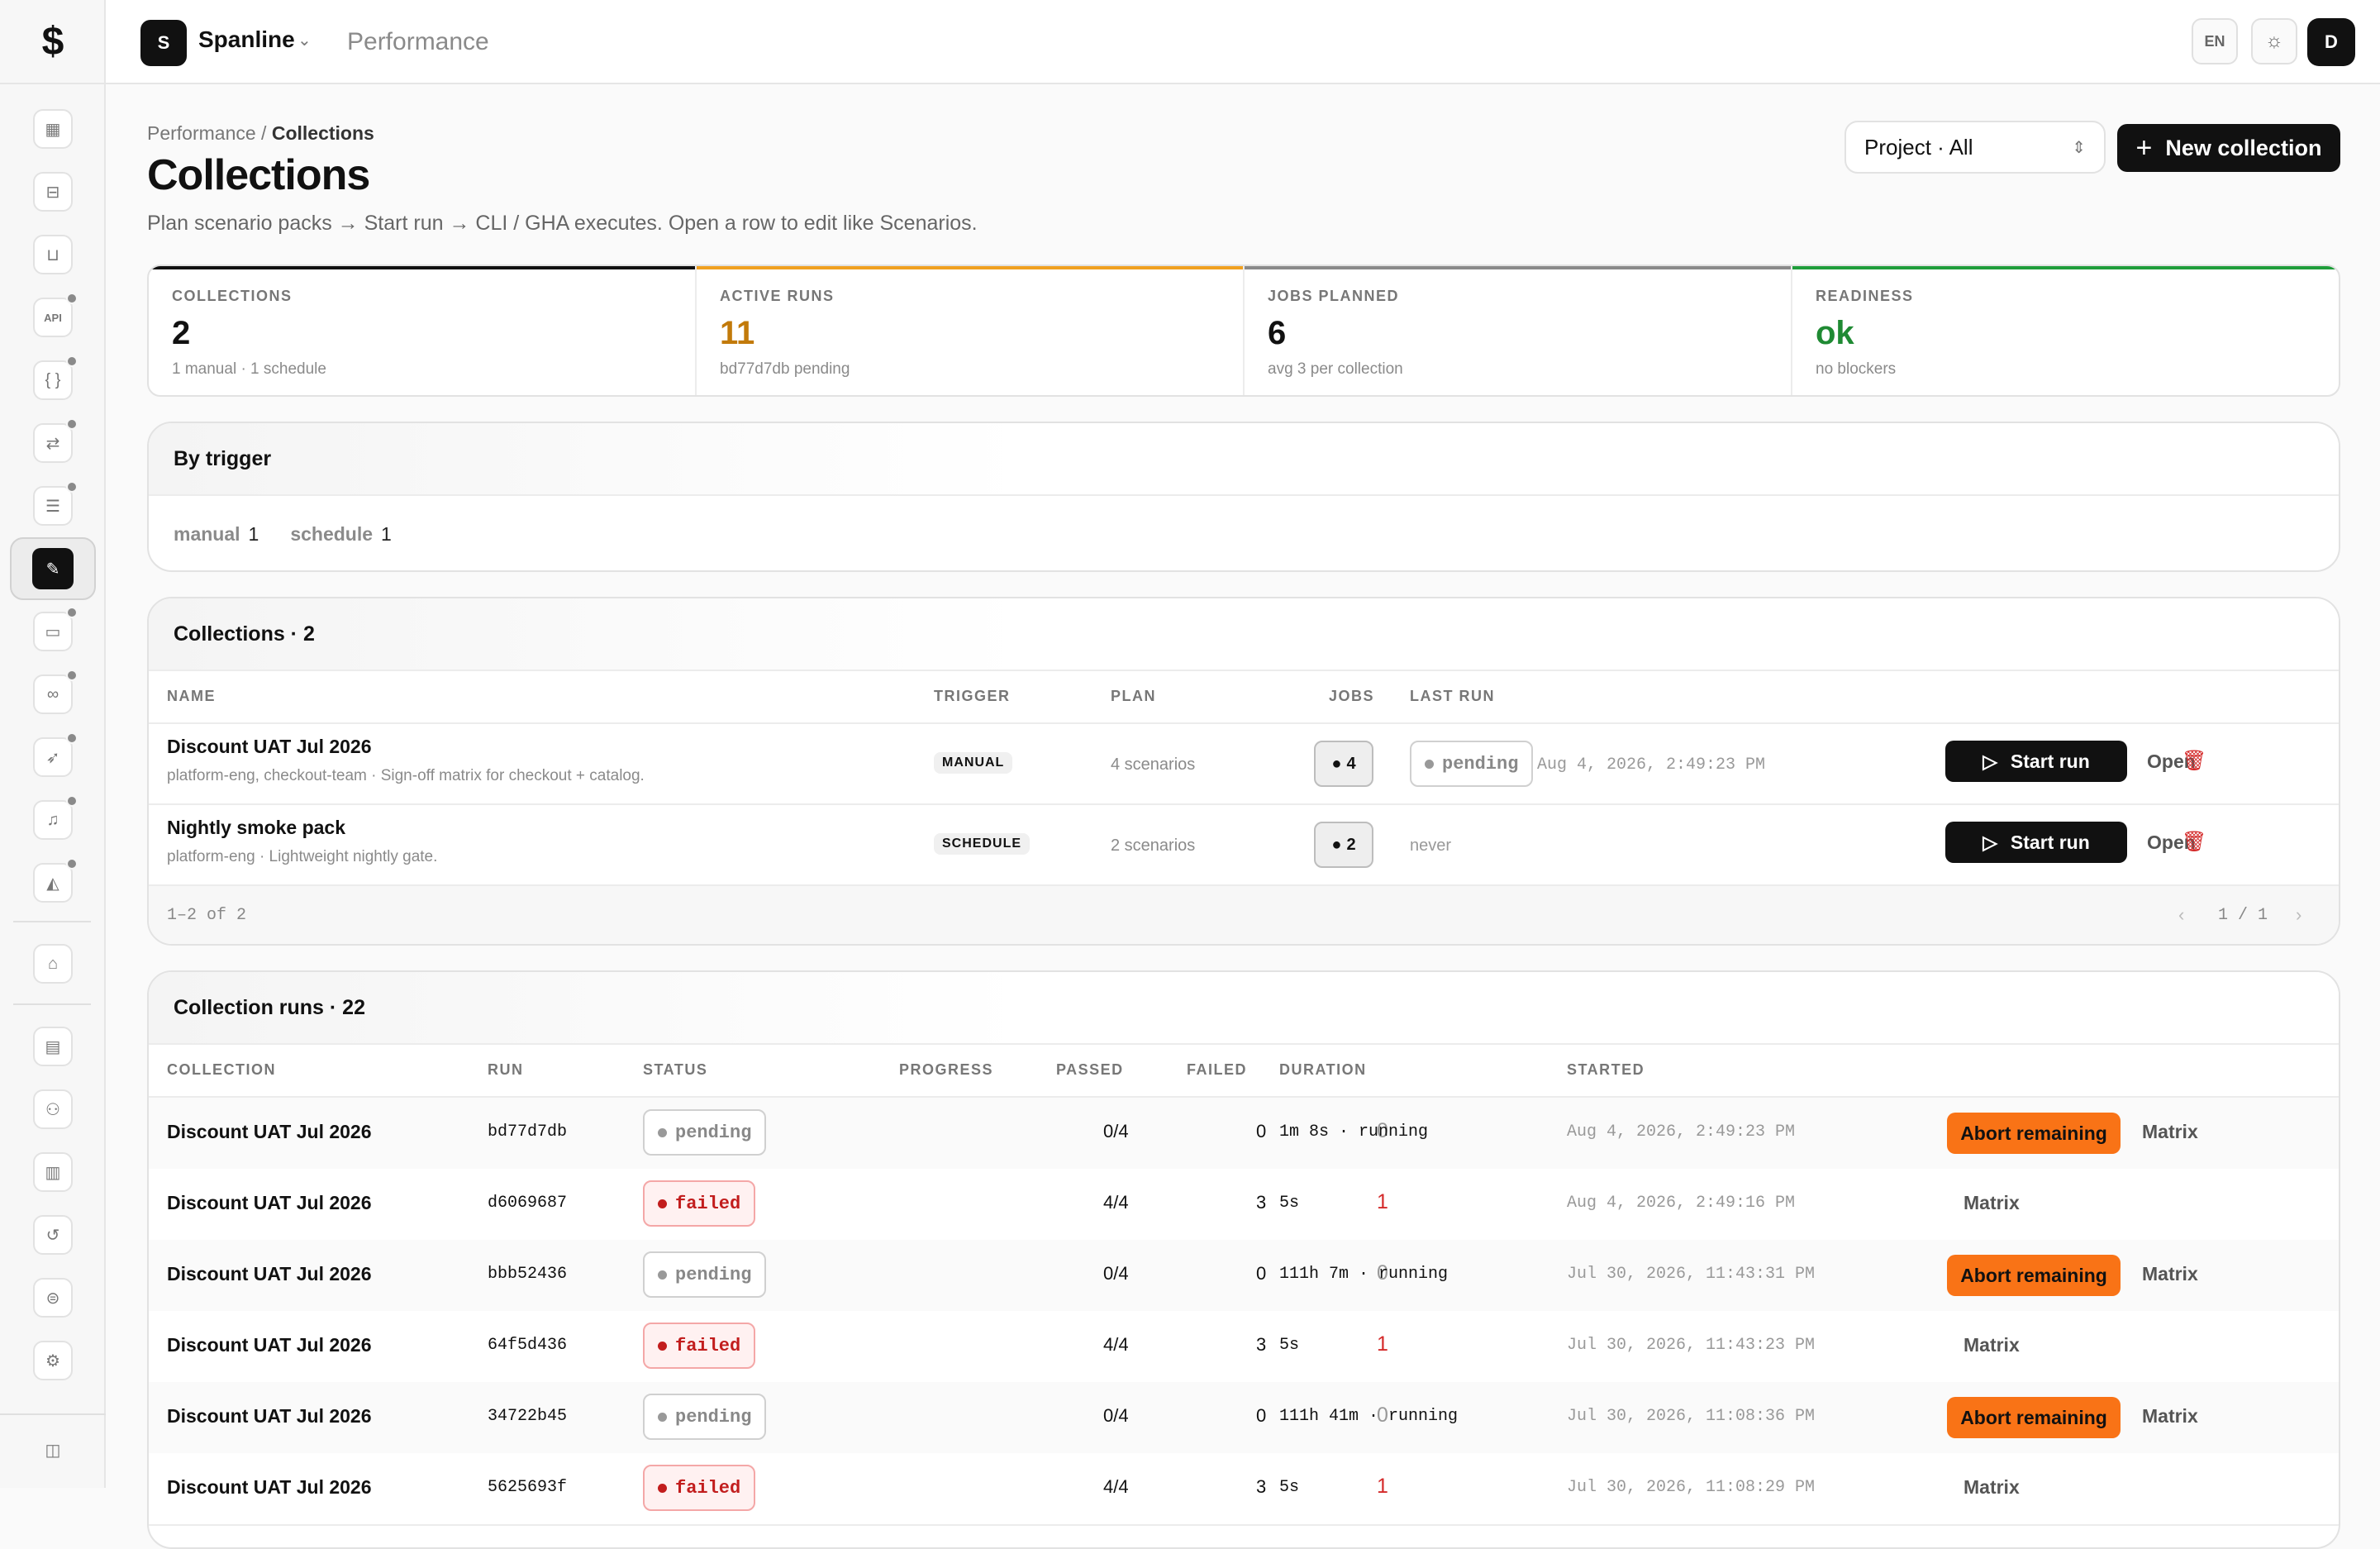 This screenshot has height=1549, width=2380. What do you see at coordinates (1691, 1416) in the screenshot?
I see `run-started: Jul 30, 2026, 11:08:36 PM` at bounding box center [1691, 1416].